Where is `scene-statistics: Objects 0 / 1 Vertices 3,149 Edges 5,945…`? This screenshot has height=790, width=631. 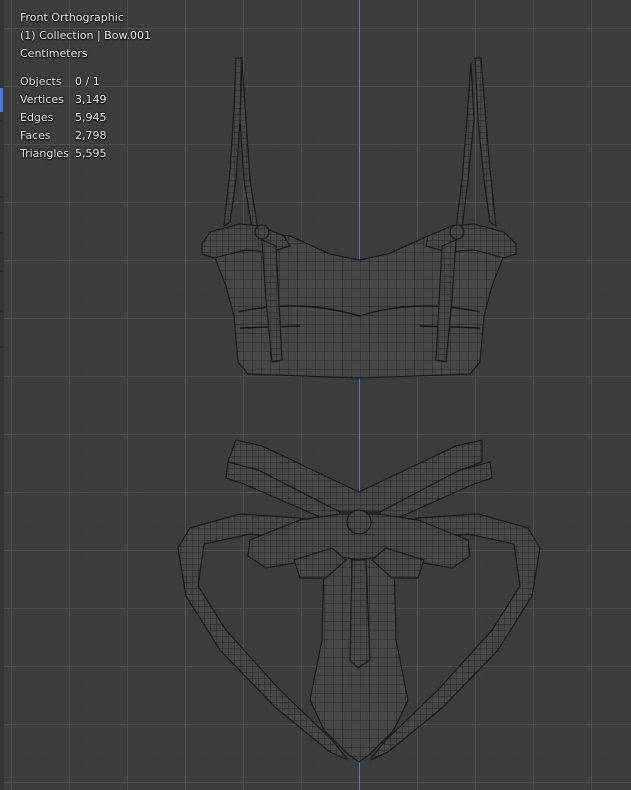
scene-statistics: Objects 0 / 1 Vertices 3,149 Edges 5,945… is located at coordinates (85, 118).